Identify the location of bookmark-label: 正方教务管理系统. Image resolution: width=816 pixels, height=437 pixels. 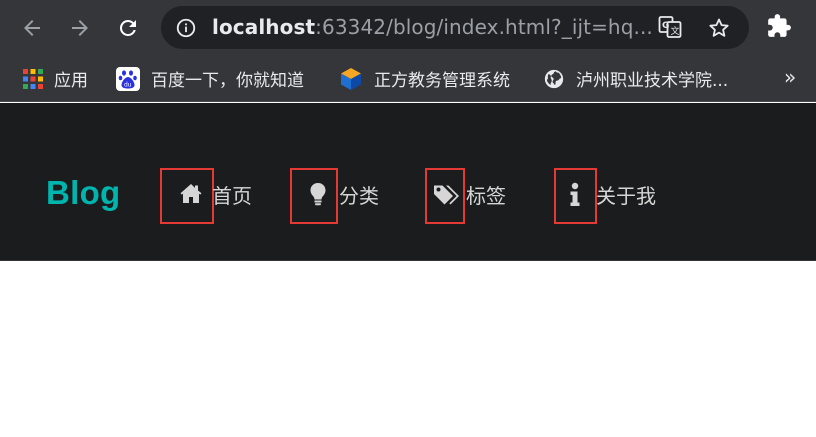
(442, 81).